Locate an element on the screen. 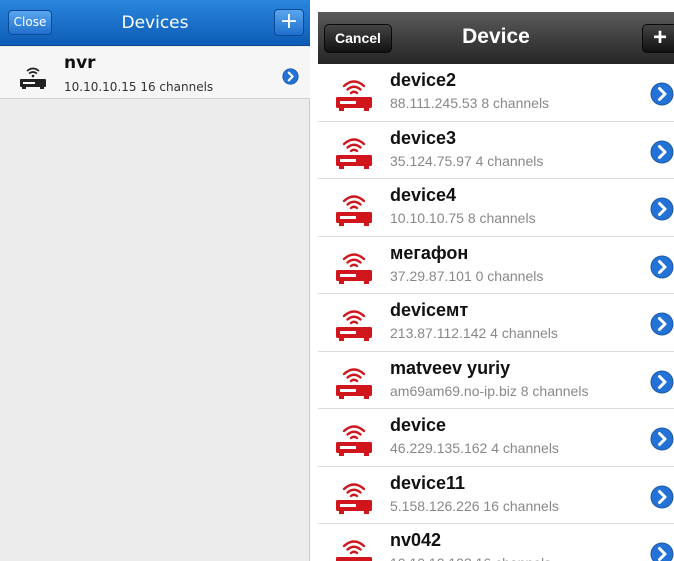  device-nav-bar: Cancel Device + is located at coordinates (496, 38).